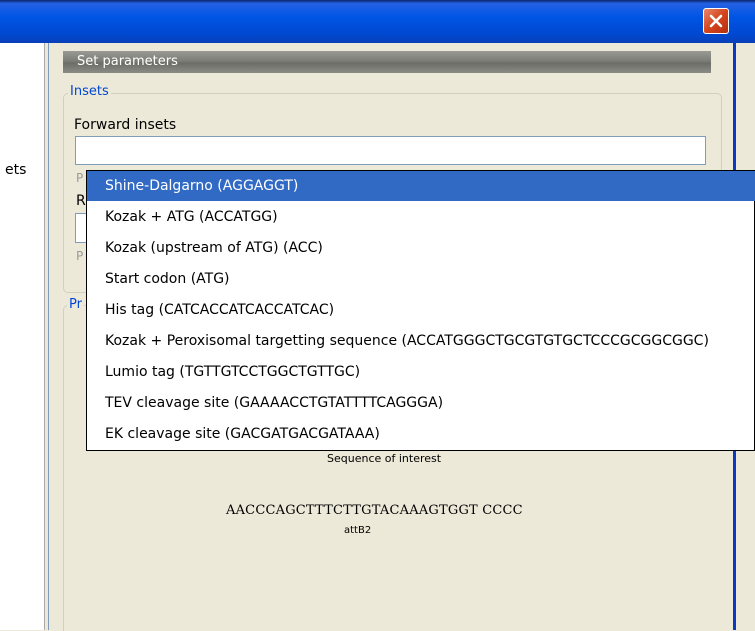 The width and height of the screenshot is (755, 631). What do you see at coordinates (390, 150) in the screenshot?
I see `forward-insets-input` at bounding box center [390, 150].